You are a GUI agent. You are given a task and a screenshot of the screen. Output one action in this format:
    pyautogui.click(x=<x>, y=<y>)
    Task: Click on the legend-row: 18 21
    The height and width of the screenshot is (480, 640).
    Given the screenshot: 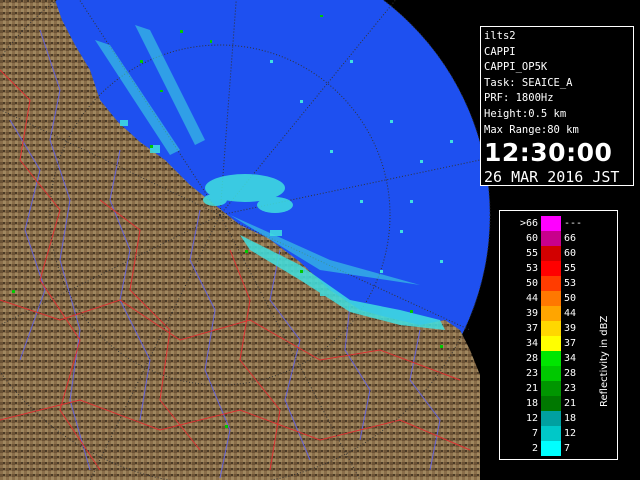 What is the action you would take?
    pyautogui.click(x=551, y=403)
    